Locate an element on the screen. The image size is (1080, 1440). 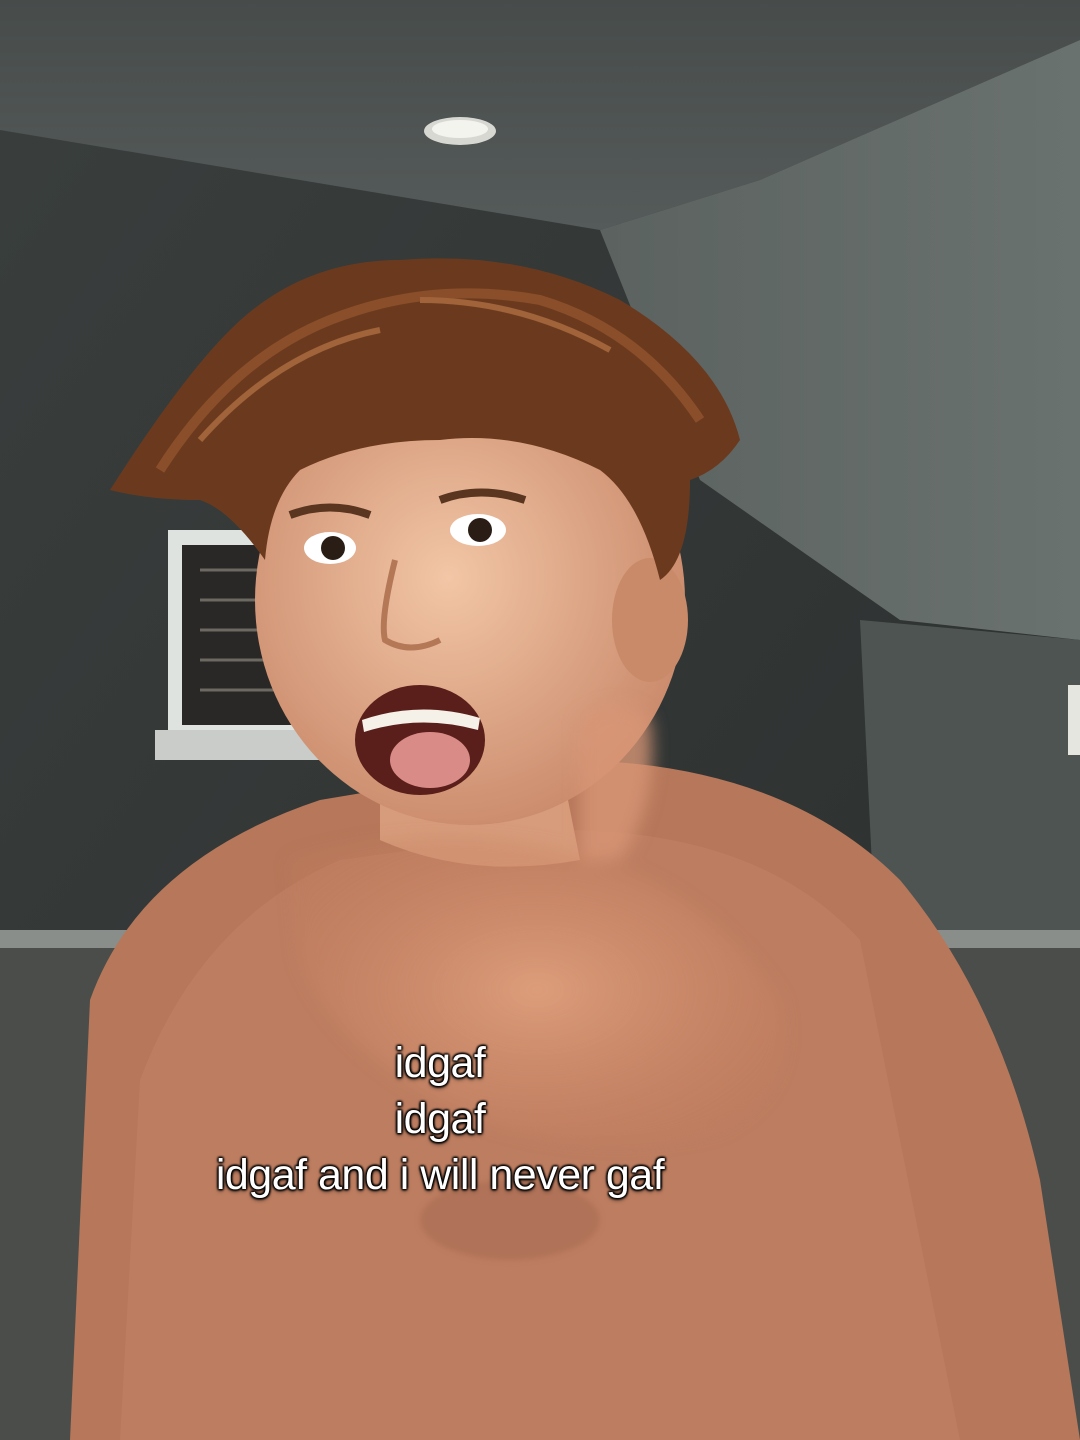
caption: idgaf idgaf idgaf and i will never gaf is located at coordinates (440, 1119).